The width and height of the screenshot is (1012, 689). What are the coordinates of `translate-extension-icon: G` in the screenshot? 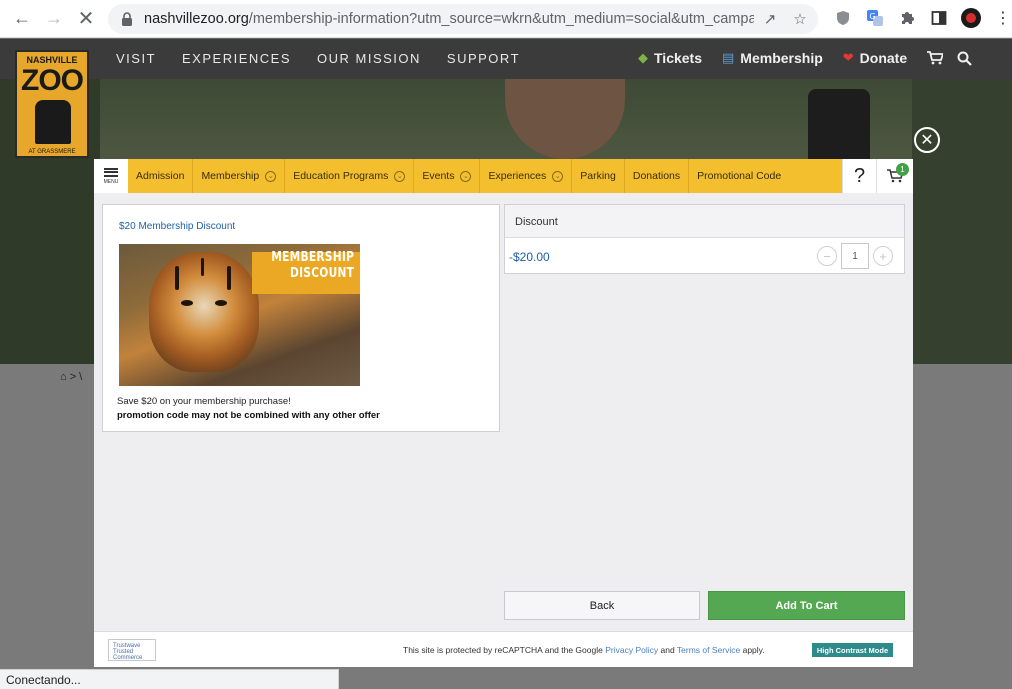 It's located at (875, 18).